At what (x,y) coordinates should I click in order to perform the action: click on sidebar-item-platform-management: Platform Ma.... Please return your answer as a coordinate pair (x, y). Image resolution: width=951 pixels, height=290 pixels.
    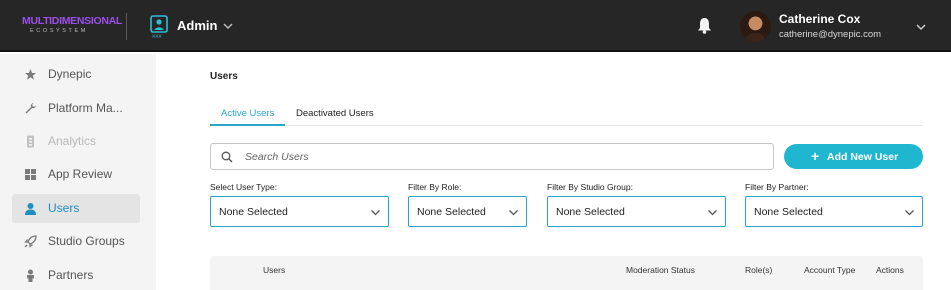
    Looking at the image, I should click on (76, 108).